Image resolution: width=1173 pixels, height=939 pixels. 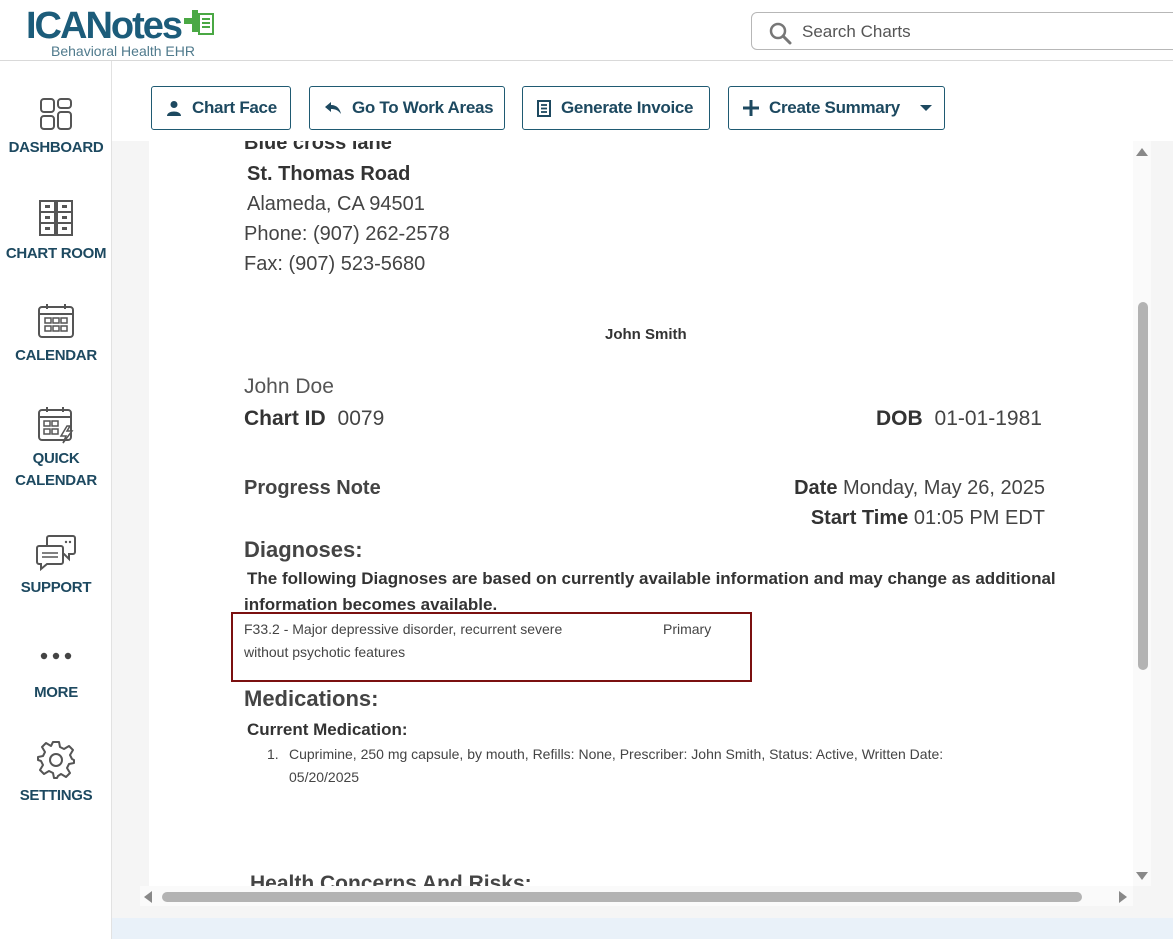 I want to click on chart-id-row: Chart ID 0079, so click(x=314, y=419).